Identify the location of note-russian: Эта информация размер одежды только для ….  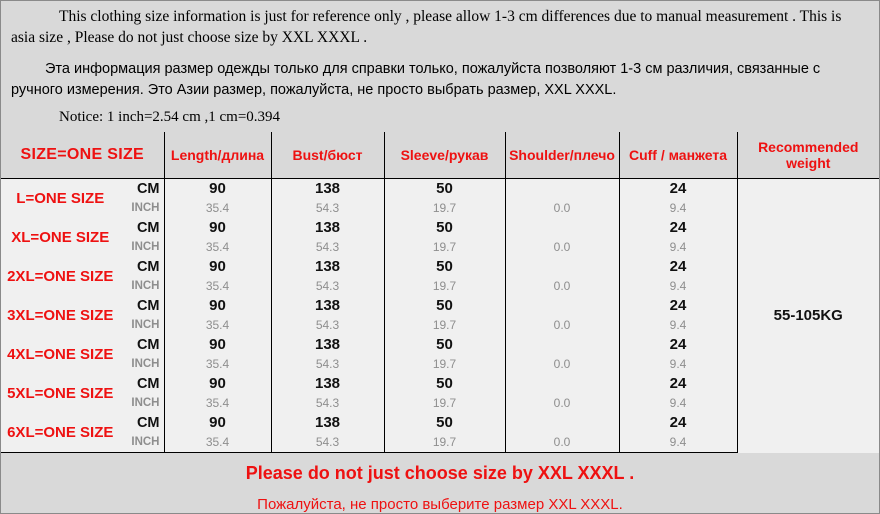
(416, 79).